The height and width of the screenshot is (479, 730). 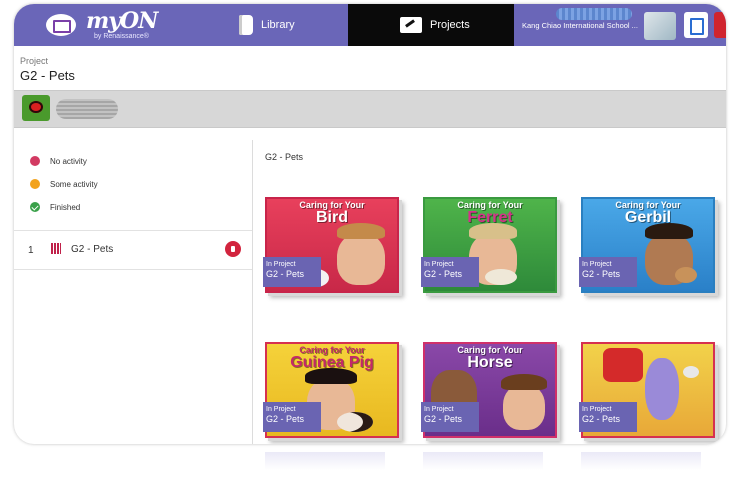 I want to click on legend-label: No activity, so click(x=68, y=161).